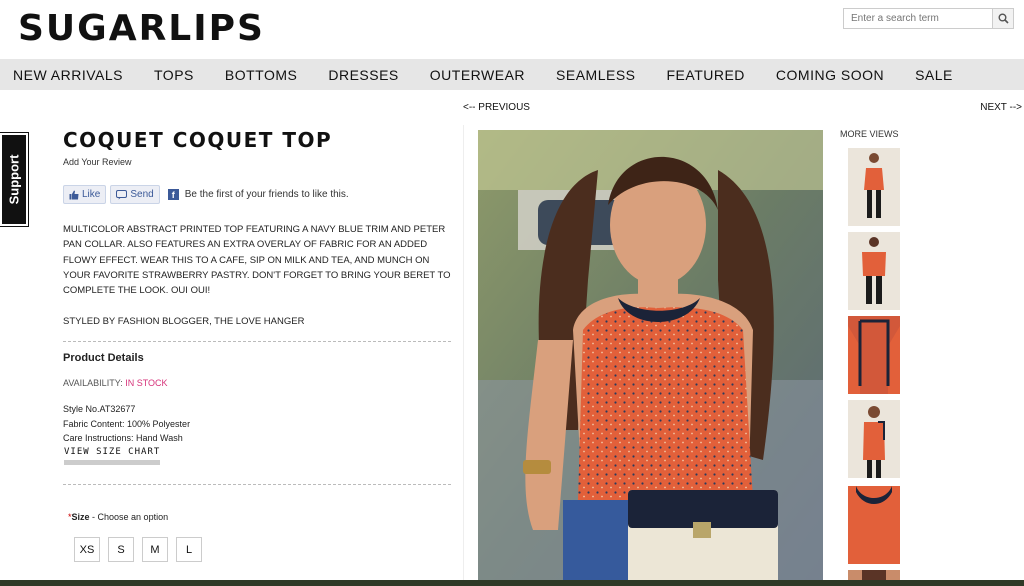 The image size is (1024, 586). Describe the element at coordinates (1001, 107) in the screenshot. I see `next-product-link: NEXT -->` at that location.